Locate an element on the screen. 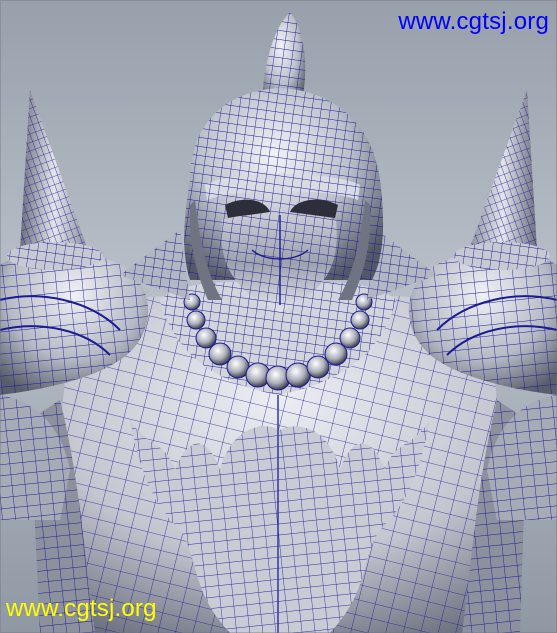 This screenshot has width=557, height=633. watermark-top: www.cgtsj.org is located at coordinates (473, 21).